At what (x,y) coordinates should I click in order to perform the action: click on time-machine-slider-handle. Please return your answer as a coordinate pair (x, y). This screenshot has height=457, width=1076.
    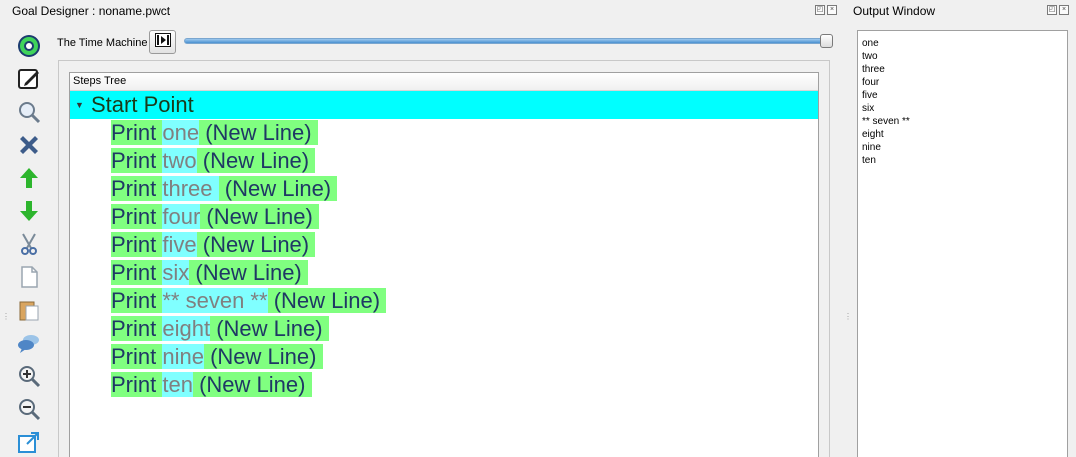
    Looking at the image, I should click on (826, 41).